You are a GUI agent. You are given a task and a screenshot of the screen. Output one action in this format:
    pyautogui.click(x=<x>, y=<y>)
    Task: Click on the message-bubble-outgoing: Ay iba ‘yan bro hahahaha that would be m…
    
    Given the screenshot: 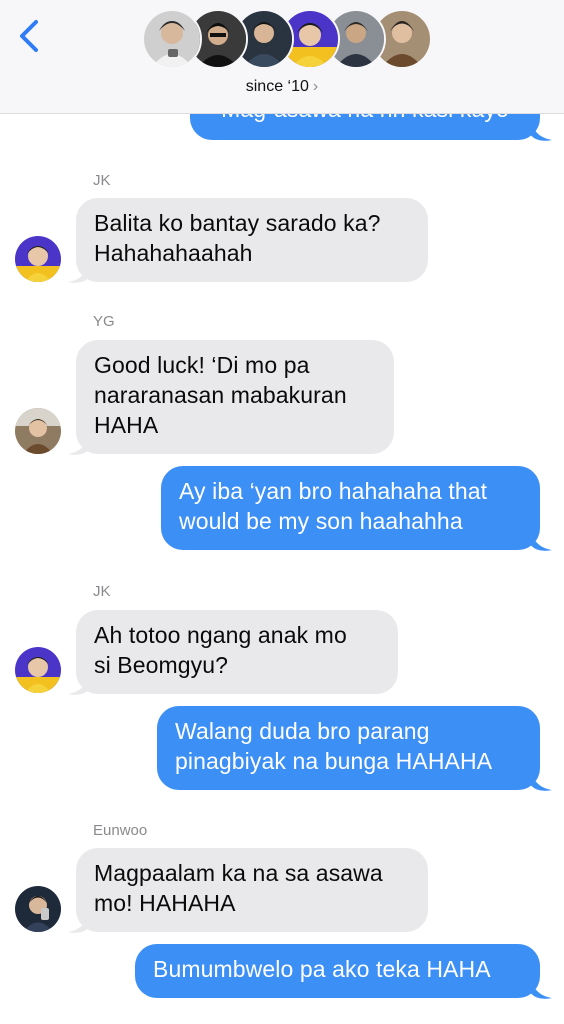 What is the action you would take?
    pyautogui.click(x=350, y=508)
    